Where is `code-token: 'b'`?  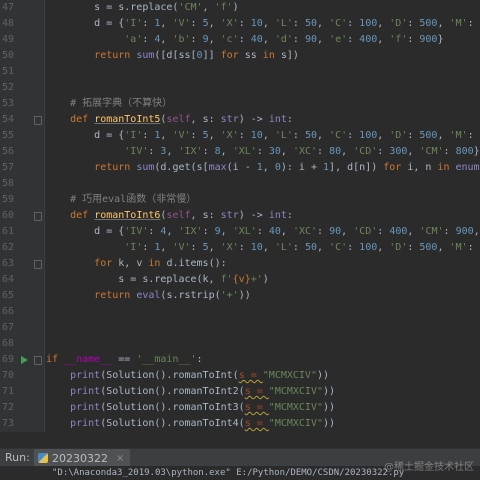 code-token: 'b' is located at coordinates (181, 39).